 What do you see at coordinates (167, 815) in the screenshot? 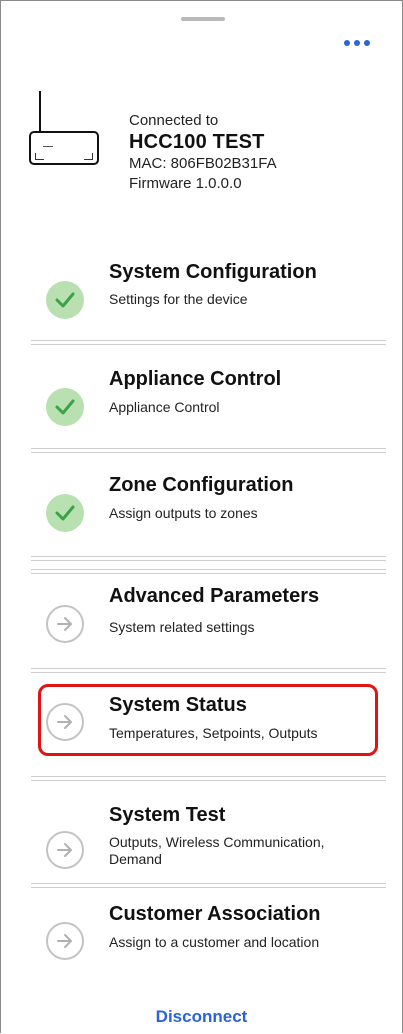
I see `menu-item-title: System Test` at bounding box center [167, 815].